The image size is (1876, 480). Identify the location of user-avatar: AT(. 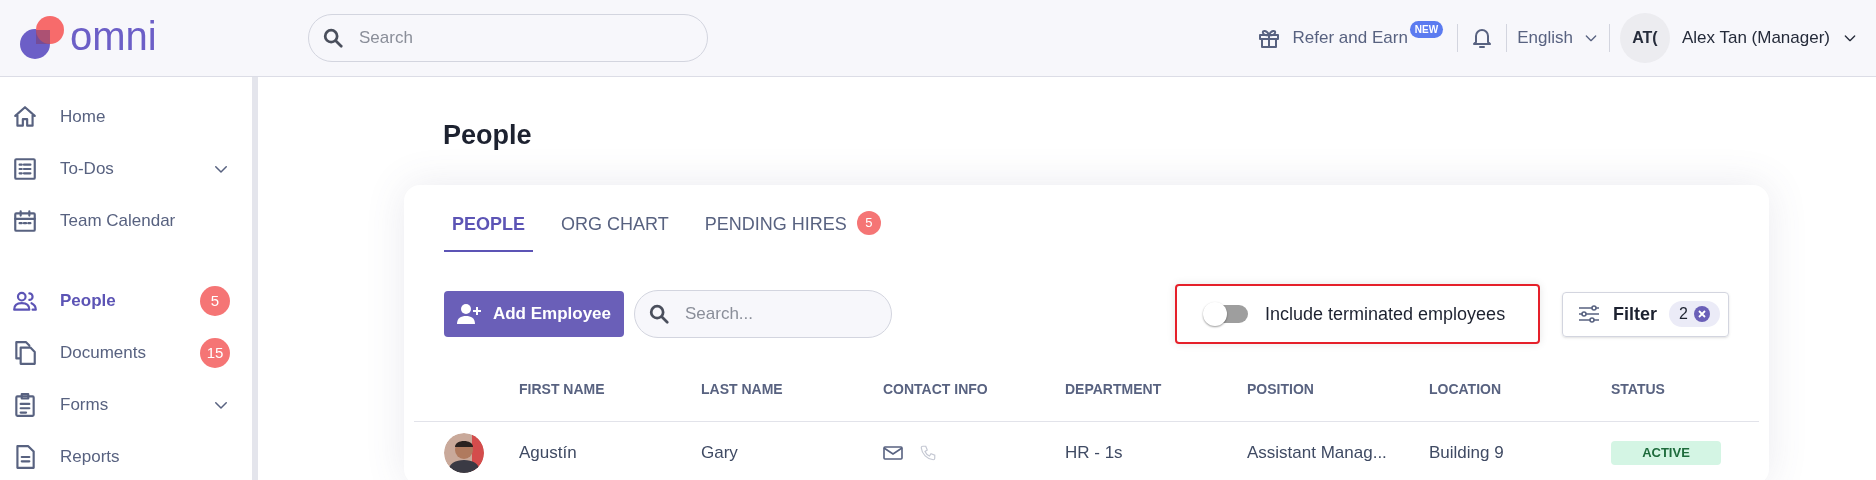
(1644, 38).